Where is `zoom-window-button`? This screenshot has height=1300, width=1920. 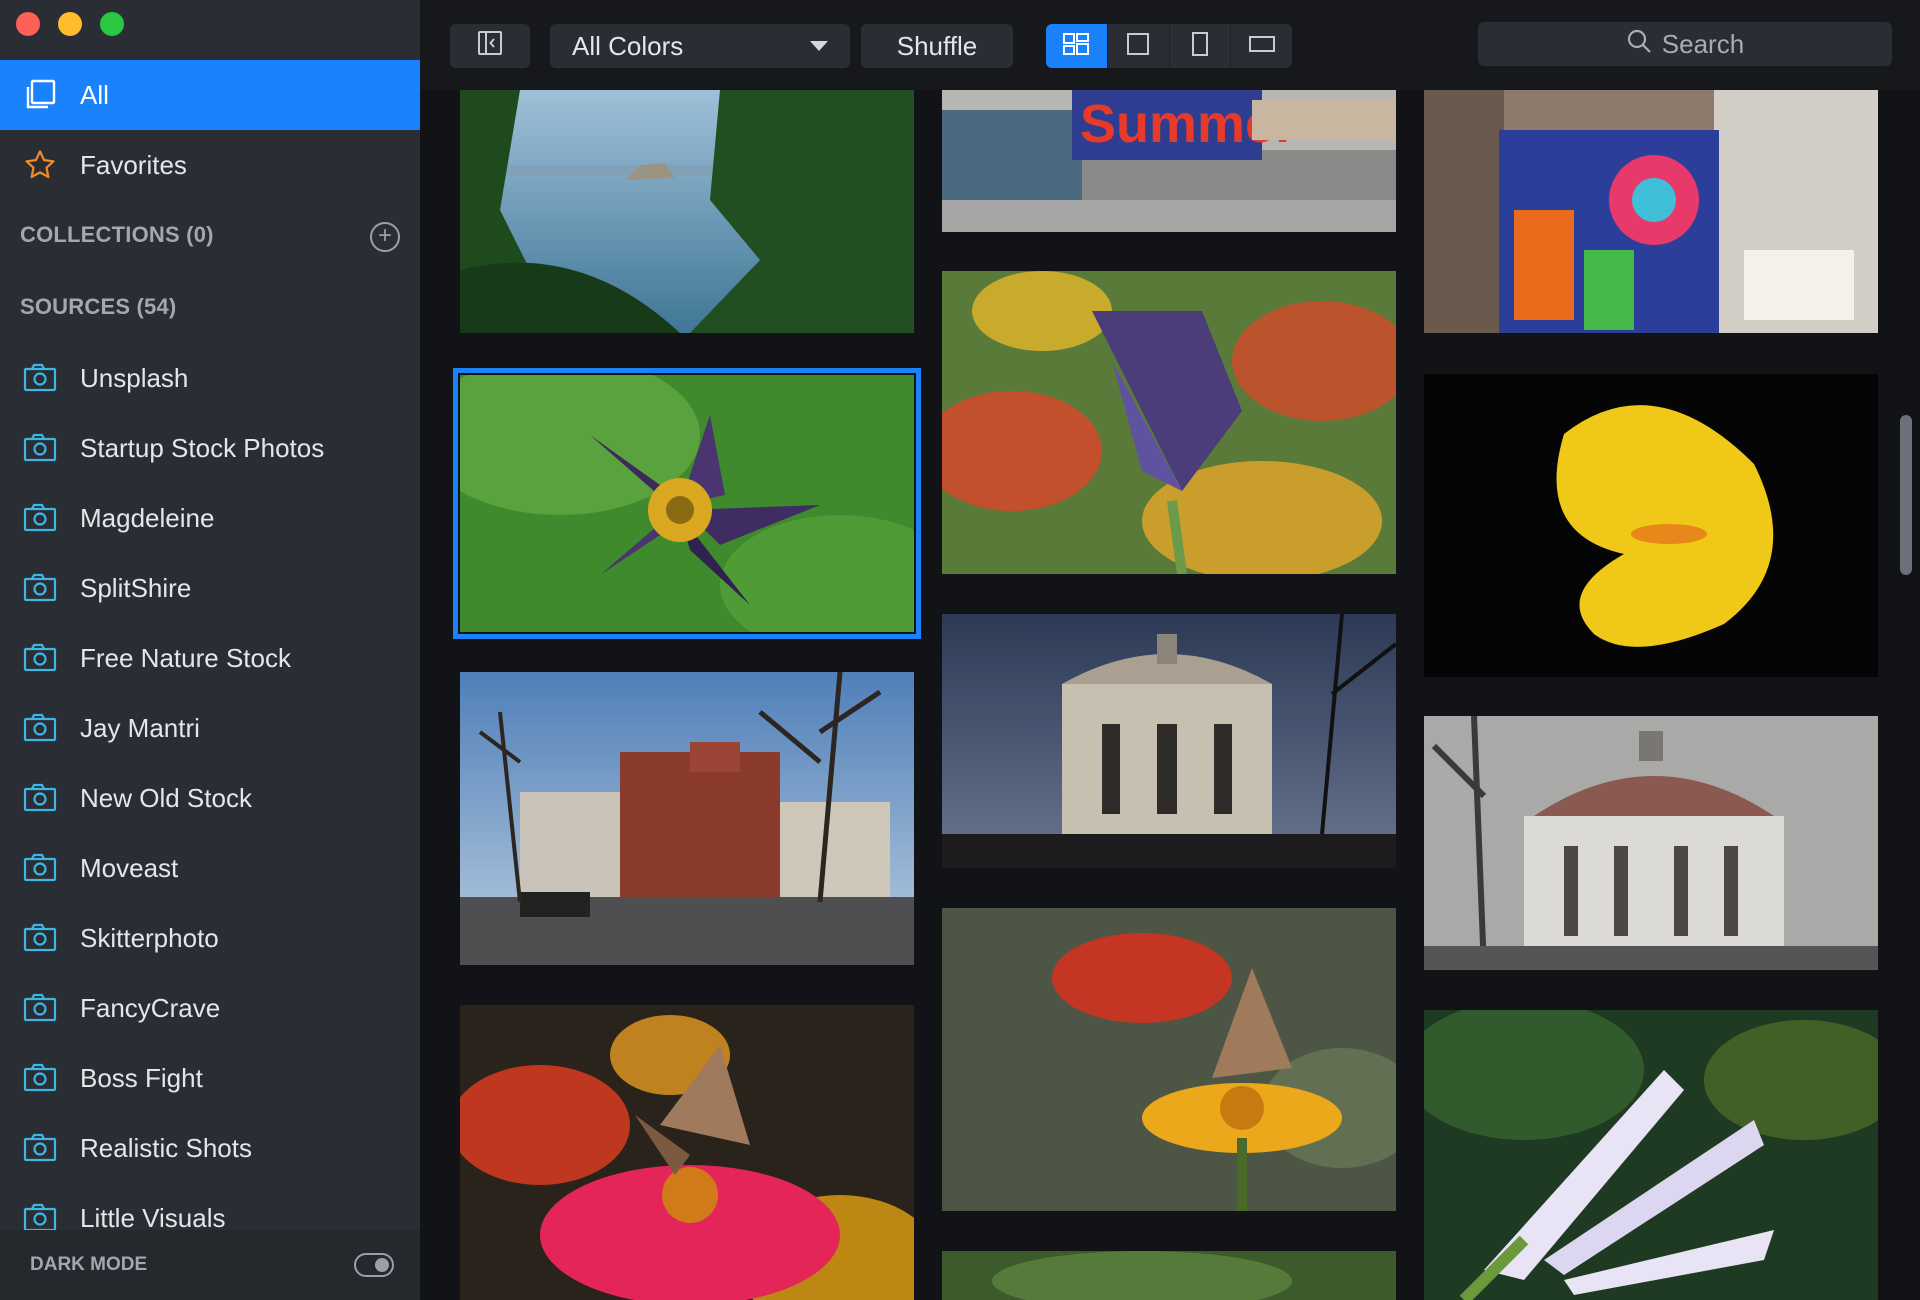
zoom-window-button is located at coordinates (112, 24).